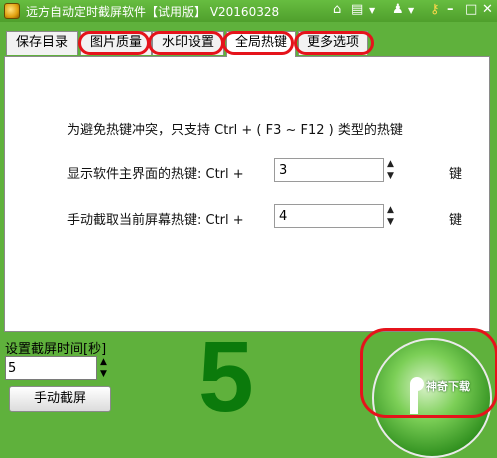 The image size is (497, 458). What do you see at coordinates (333, 43) in the screenshot?
I see `tab-more-options: 更多选项` at bounding box center [333, 43].